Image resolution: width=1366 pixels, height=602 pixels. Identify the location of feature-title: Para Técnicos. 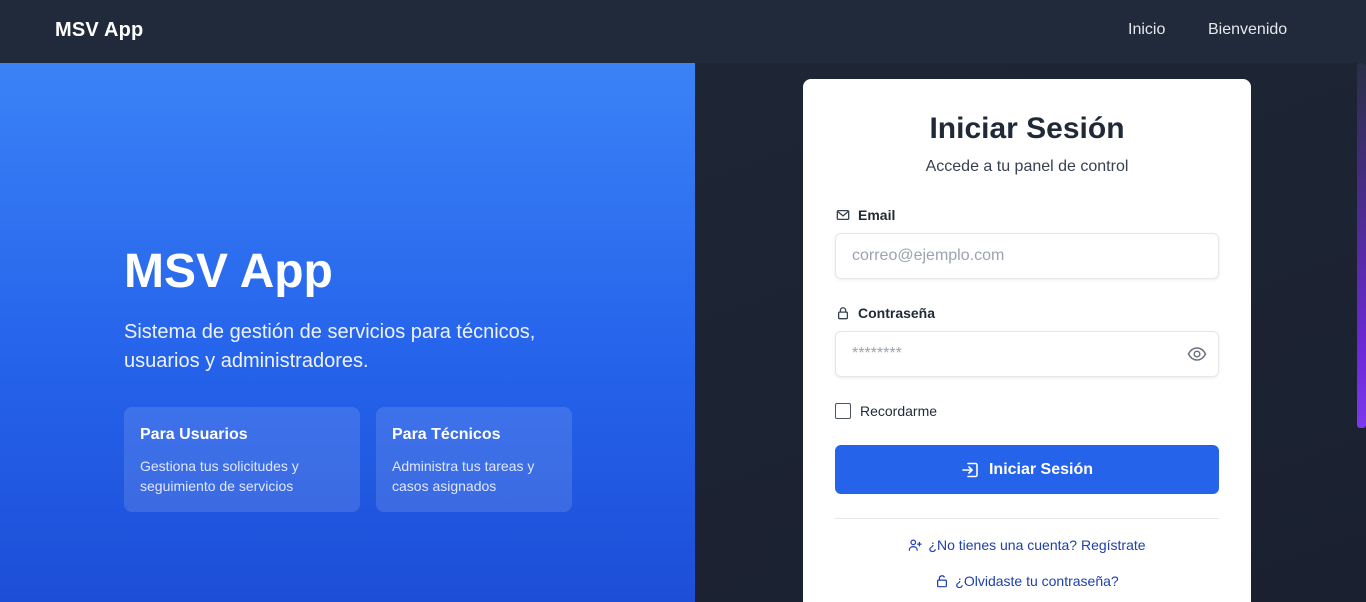
(446, 434).